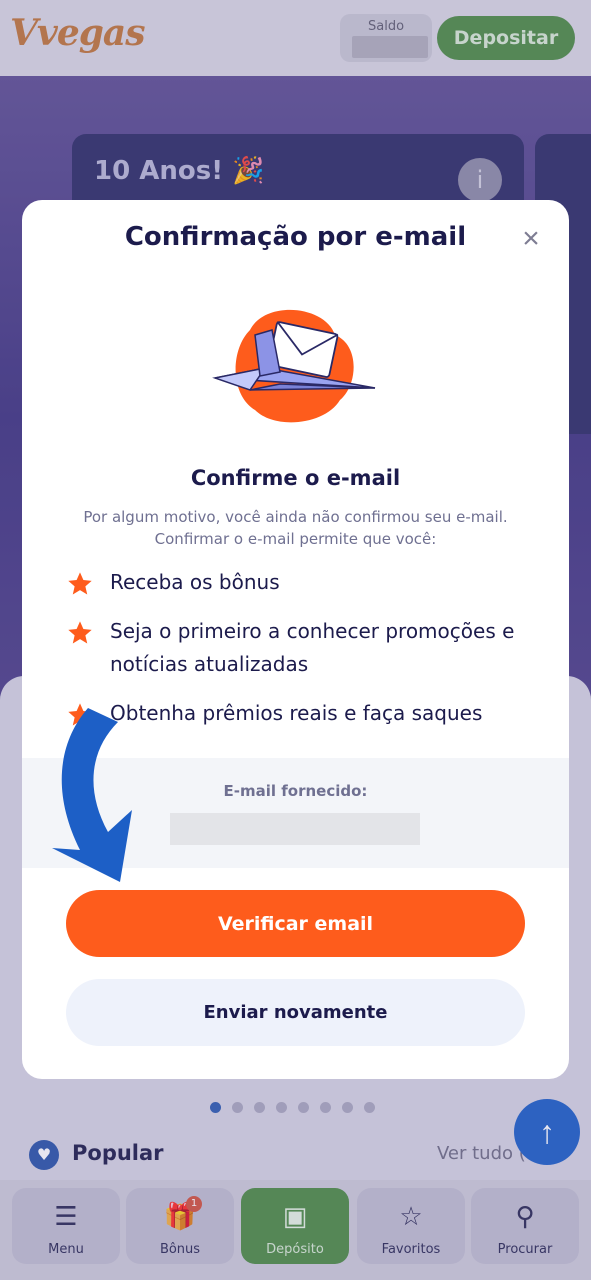 Image resolution: width=591 pixels, height=1280 pixels. I want to click on close-icon: ×, so click(531, 239).